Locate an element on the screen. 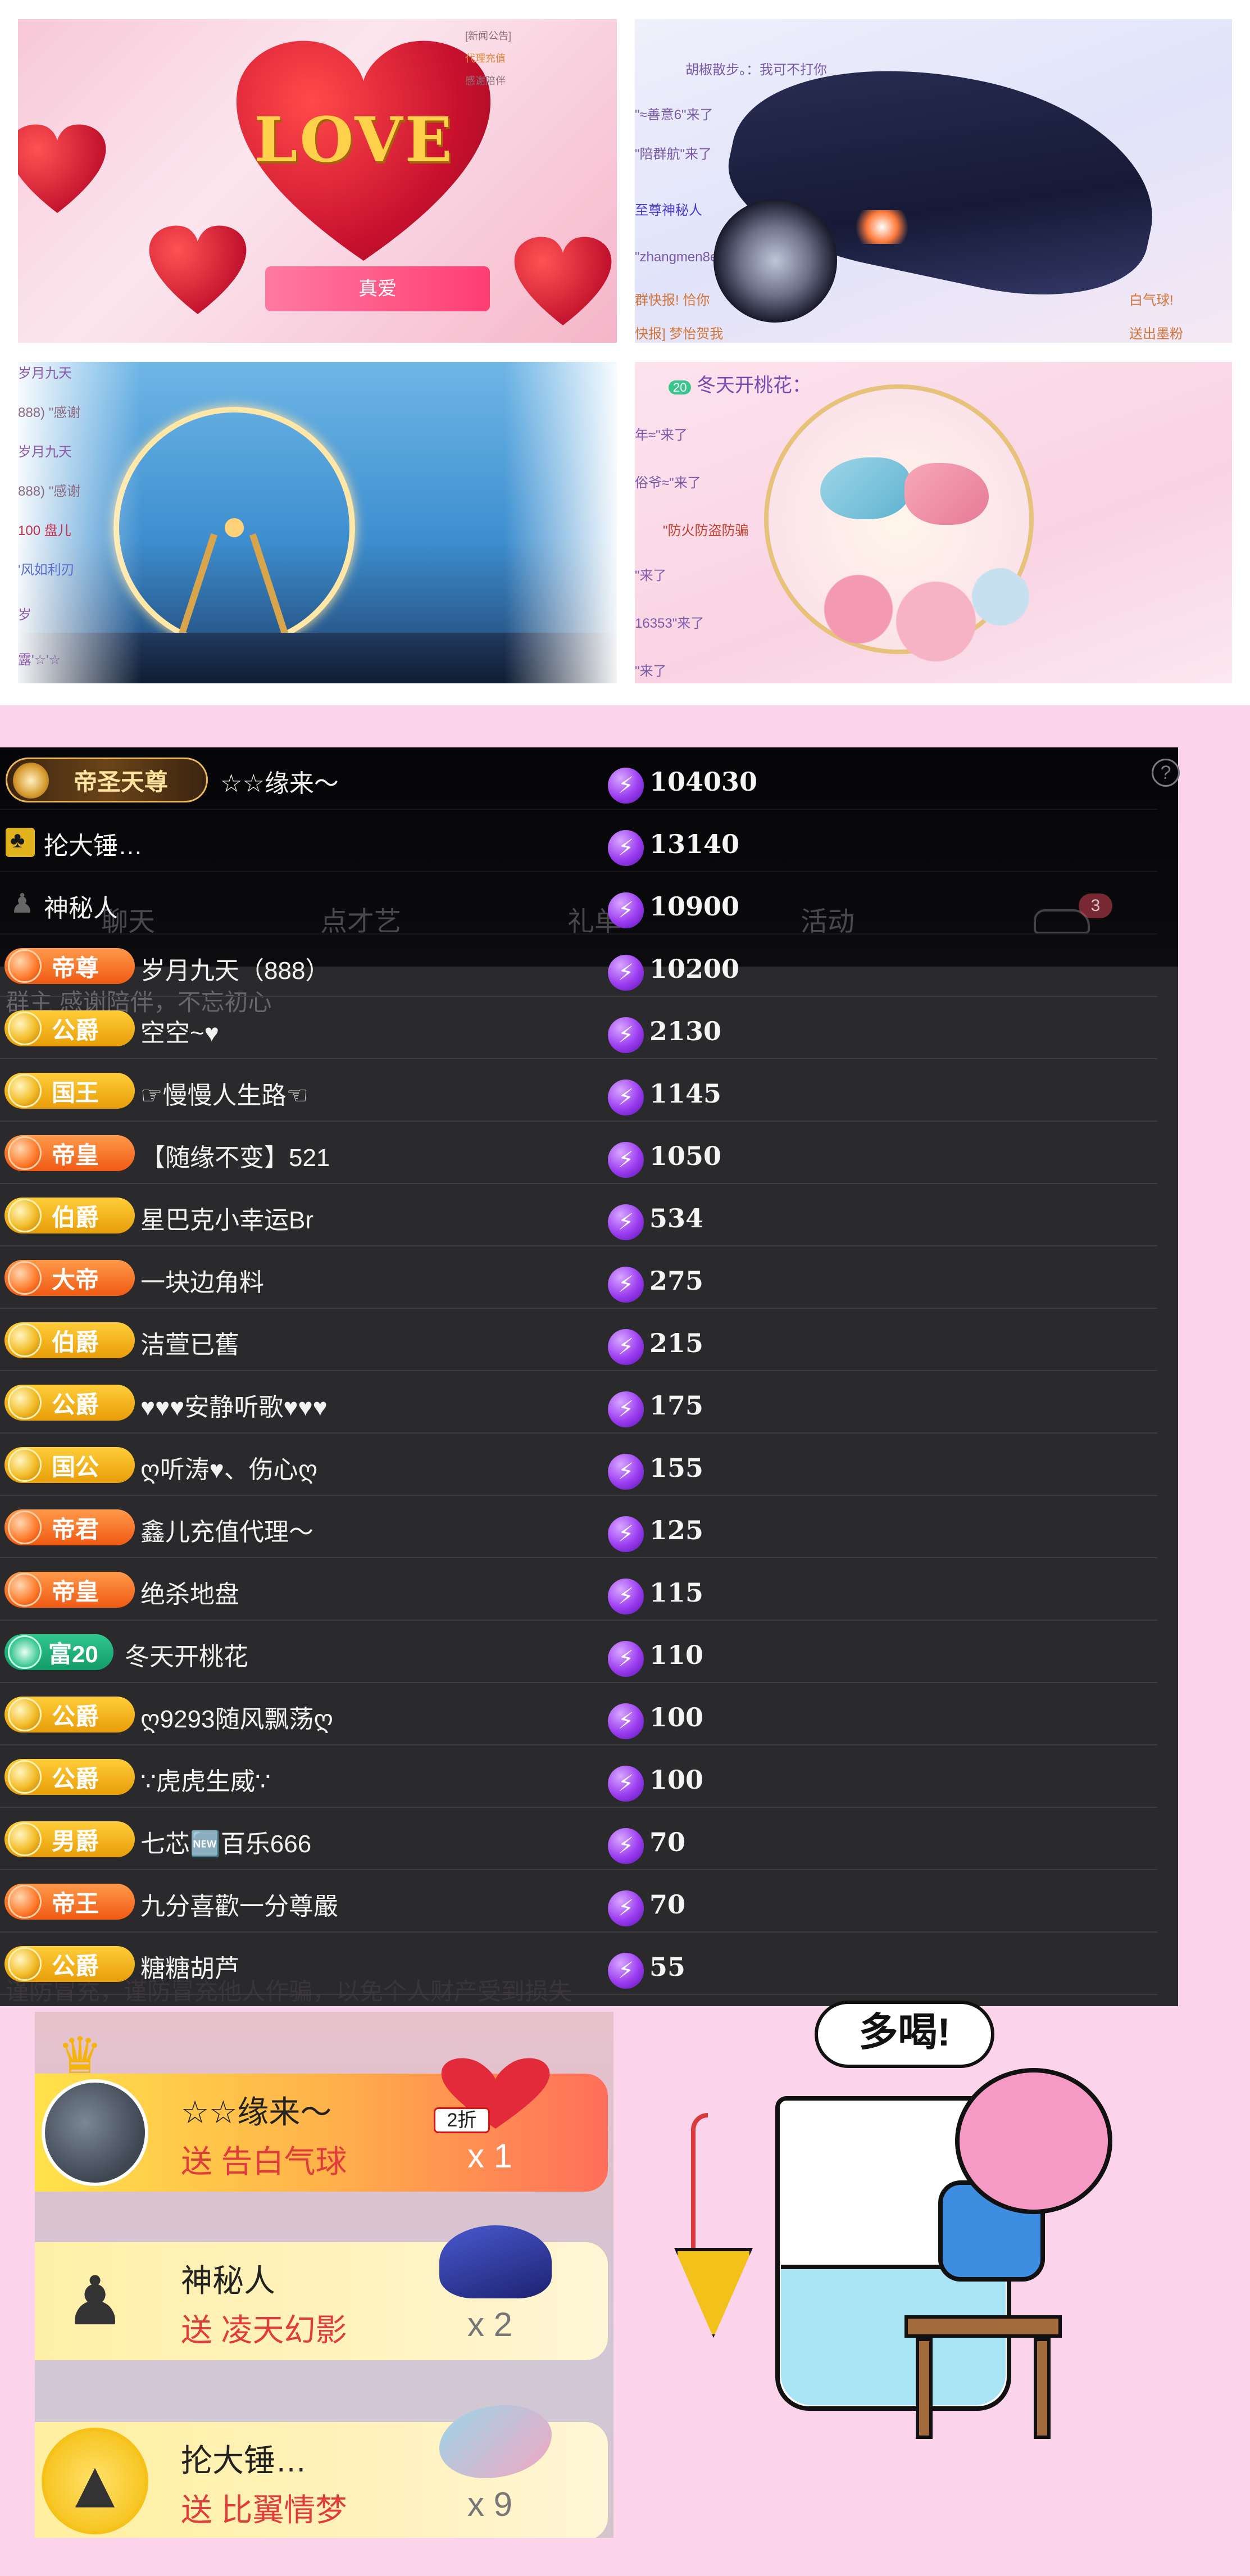 Image resolution: width=1250 pixels, height=2576 pixels. ranking-row: 公爵 糖糖胡芦 ⚡ 55 is located at coordinates (578, 1964).